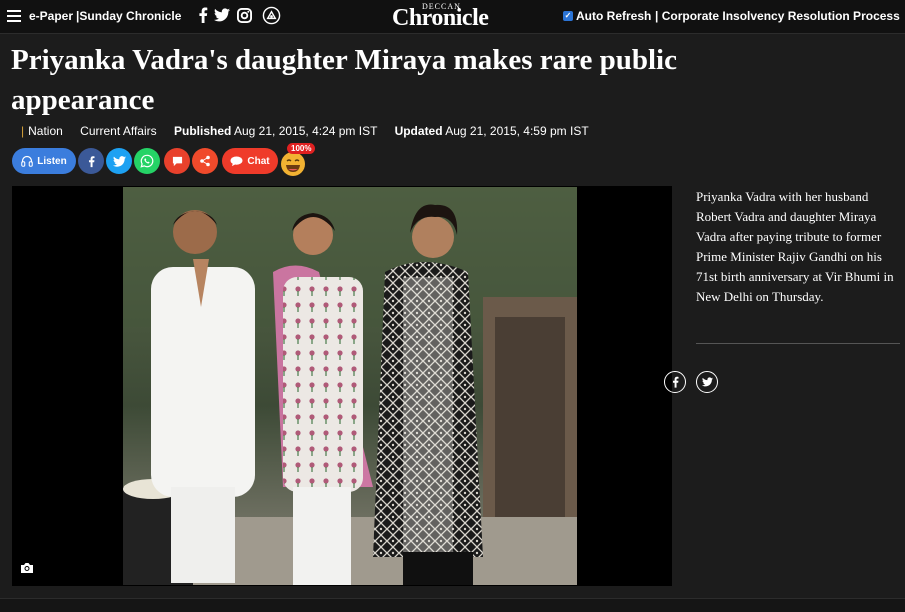 The image size is (905, 612). I want to click on deccan-chronicle-logo: DECCAN Chronicle, so click(444, 17).